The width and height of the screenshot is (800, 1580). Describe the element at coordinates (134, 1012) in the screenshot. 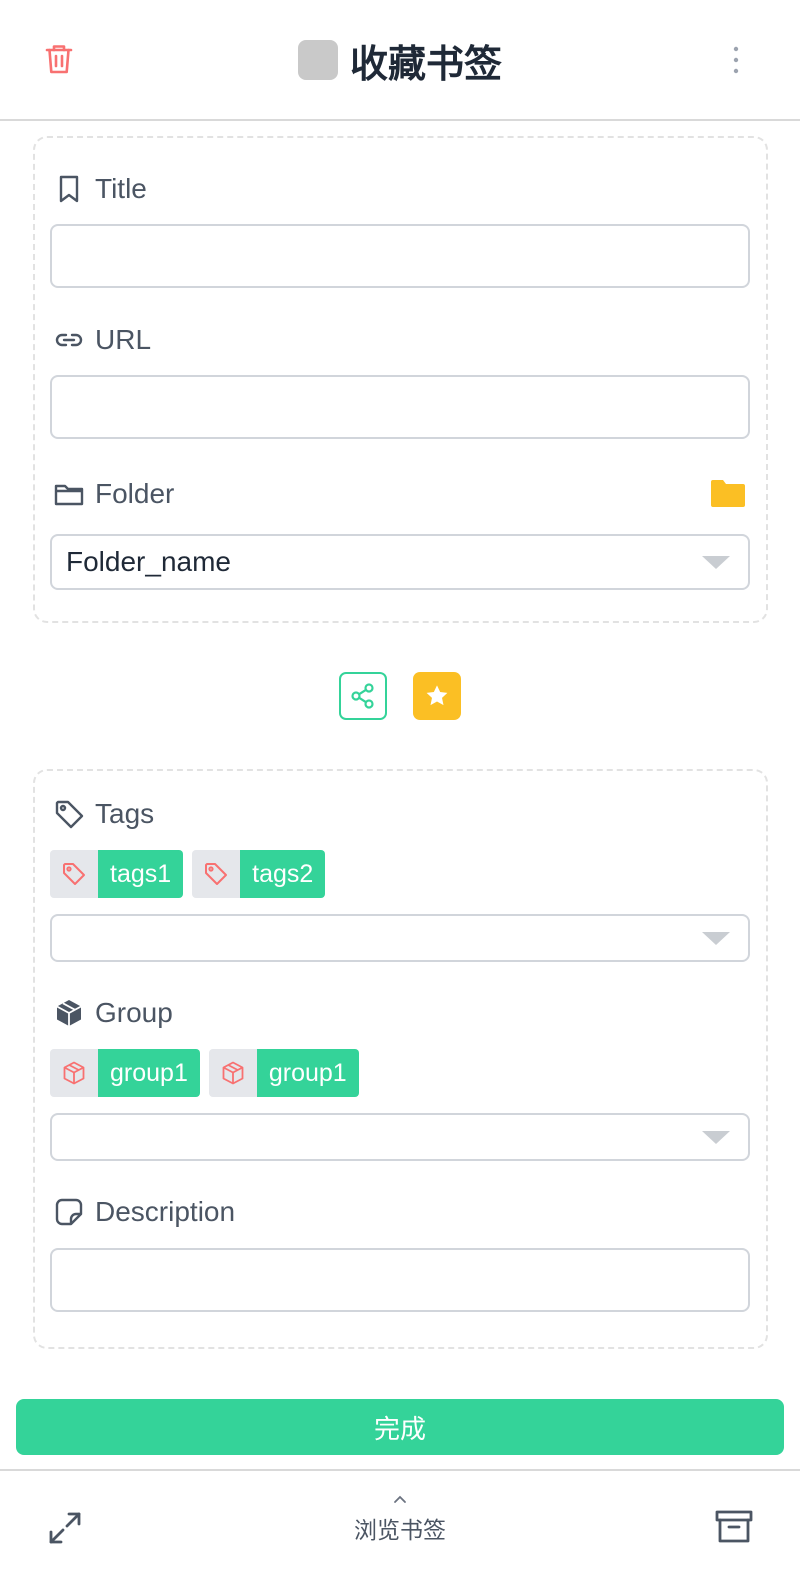

I see `group-label-text: Group` at that location.